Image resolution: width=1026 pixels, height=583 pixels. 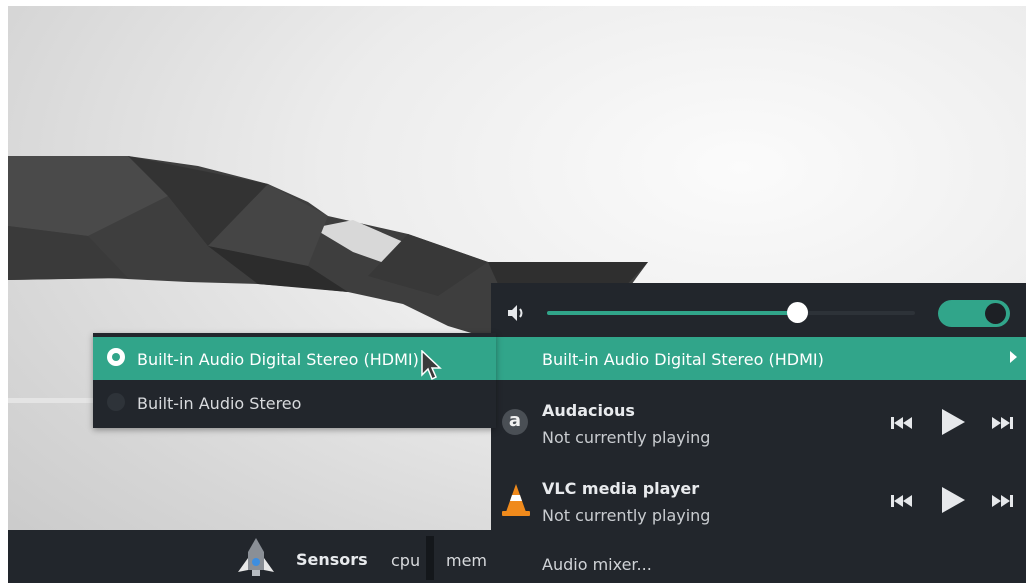 I want to click on cpu-usage-bar, so click(x=430, y=558).